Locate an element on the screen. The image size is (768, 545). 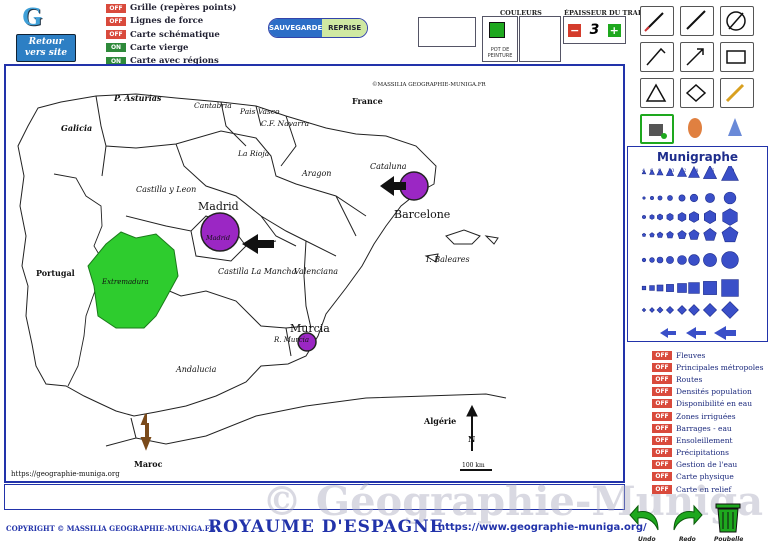
toggle-state: ON is located at coordinates (116, 48).